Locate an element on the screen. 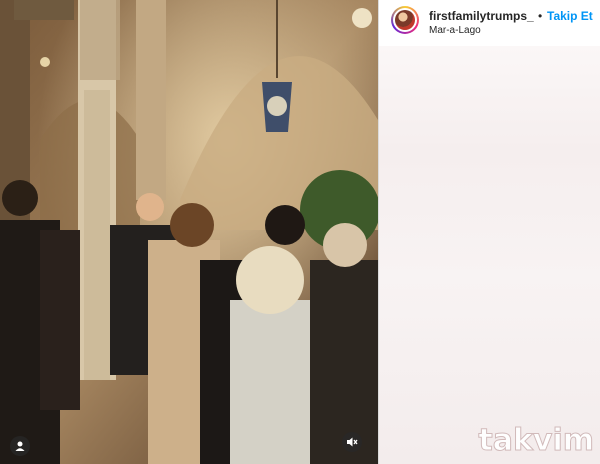 The width and height of the screenshot is (600, 464). follow-button: Takip Et is located at coordinates (570, 16).